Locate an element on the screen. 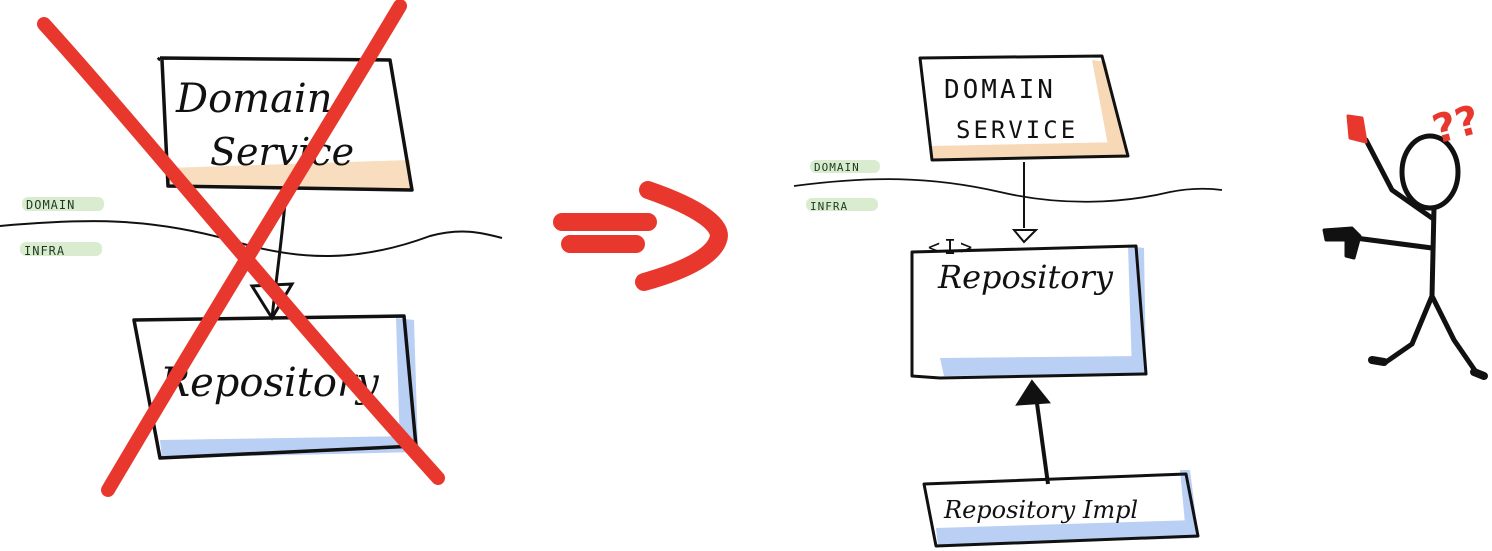  right-impl-box: Repository Impl is located at coordinates (1061, 509).